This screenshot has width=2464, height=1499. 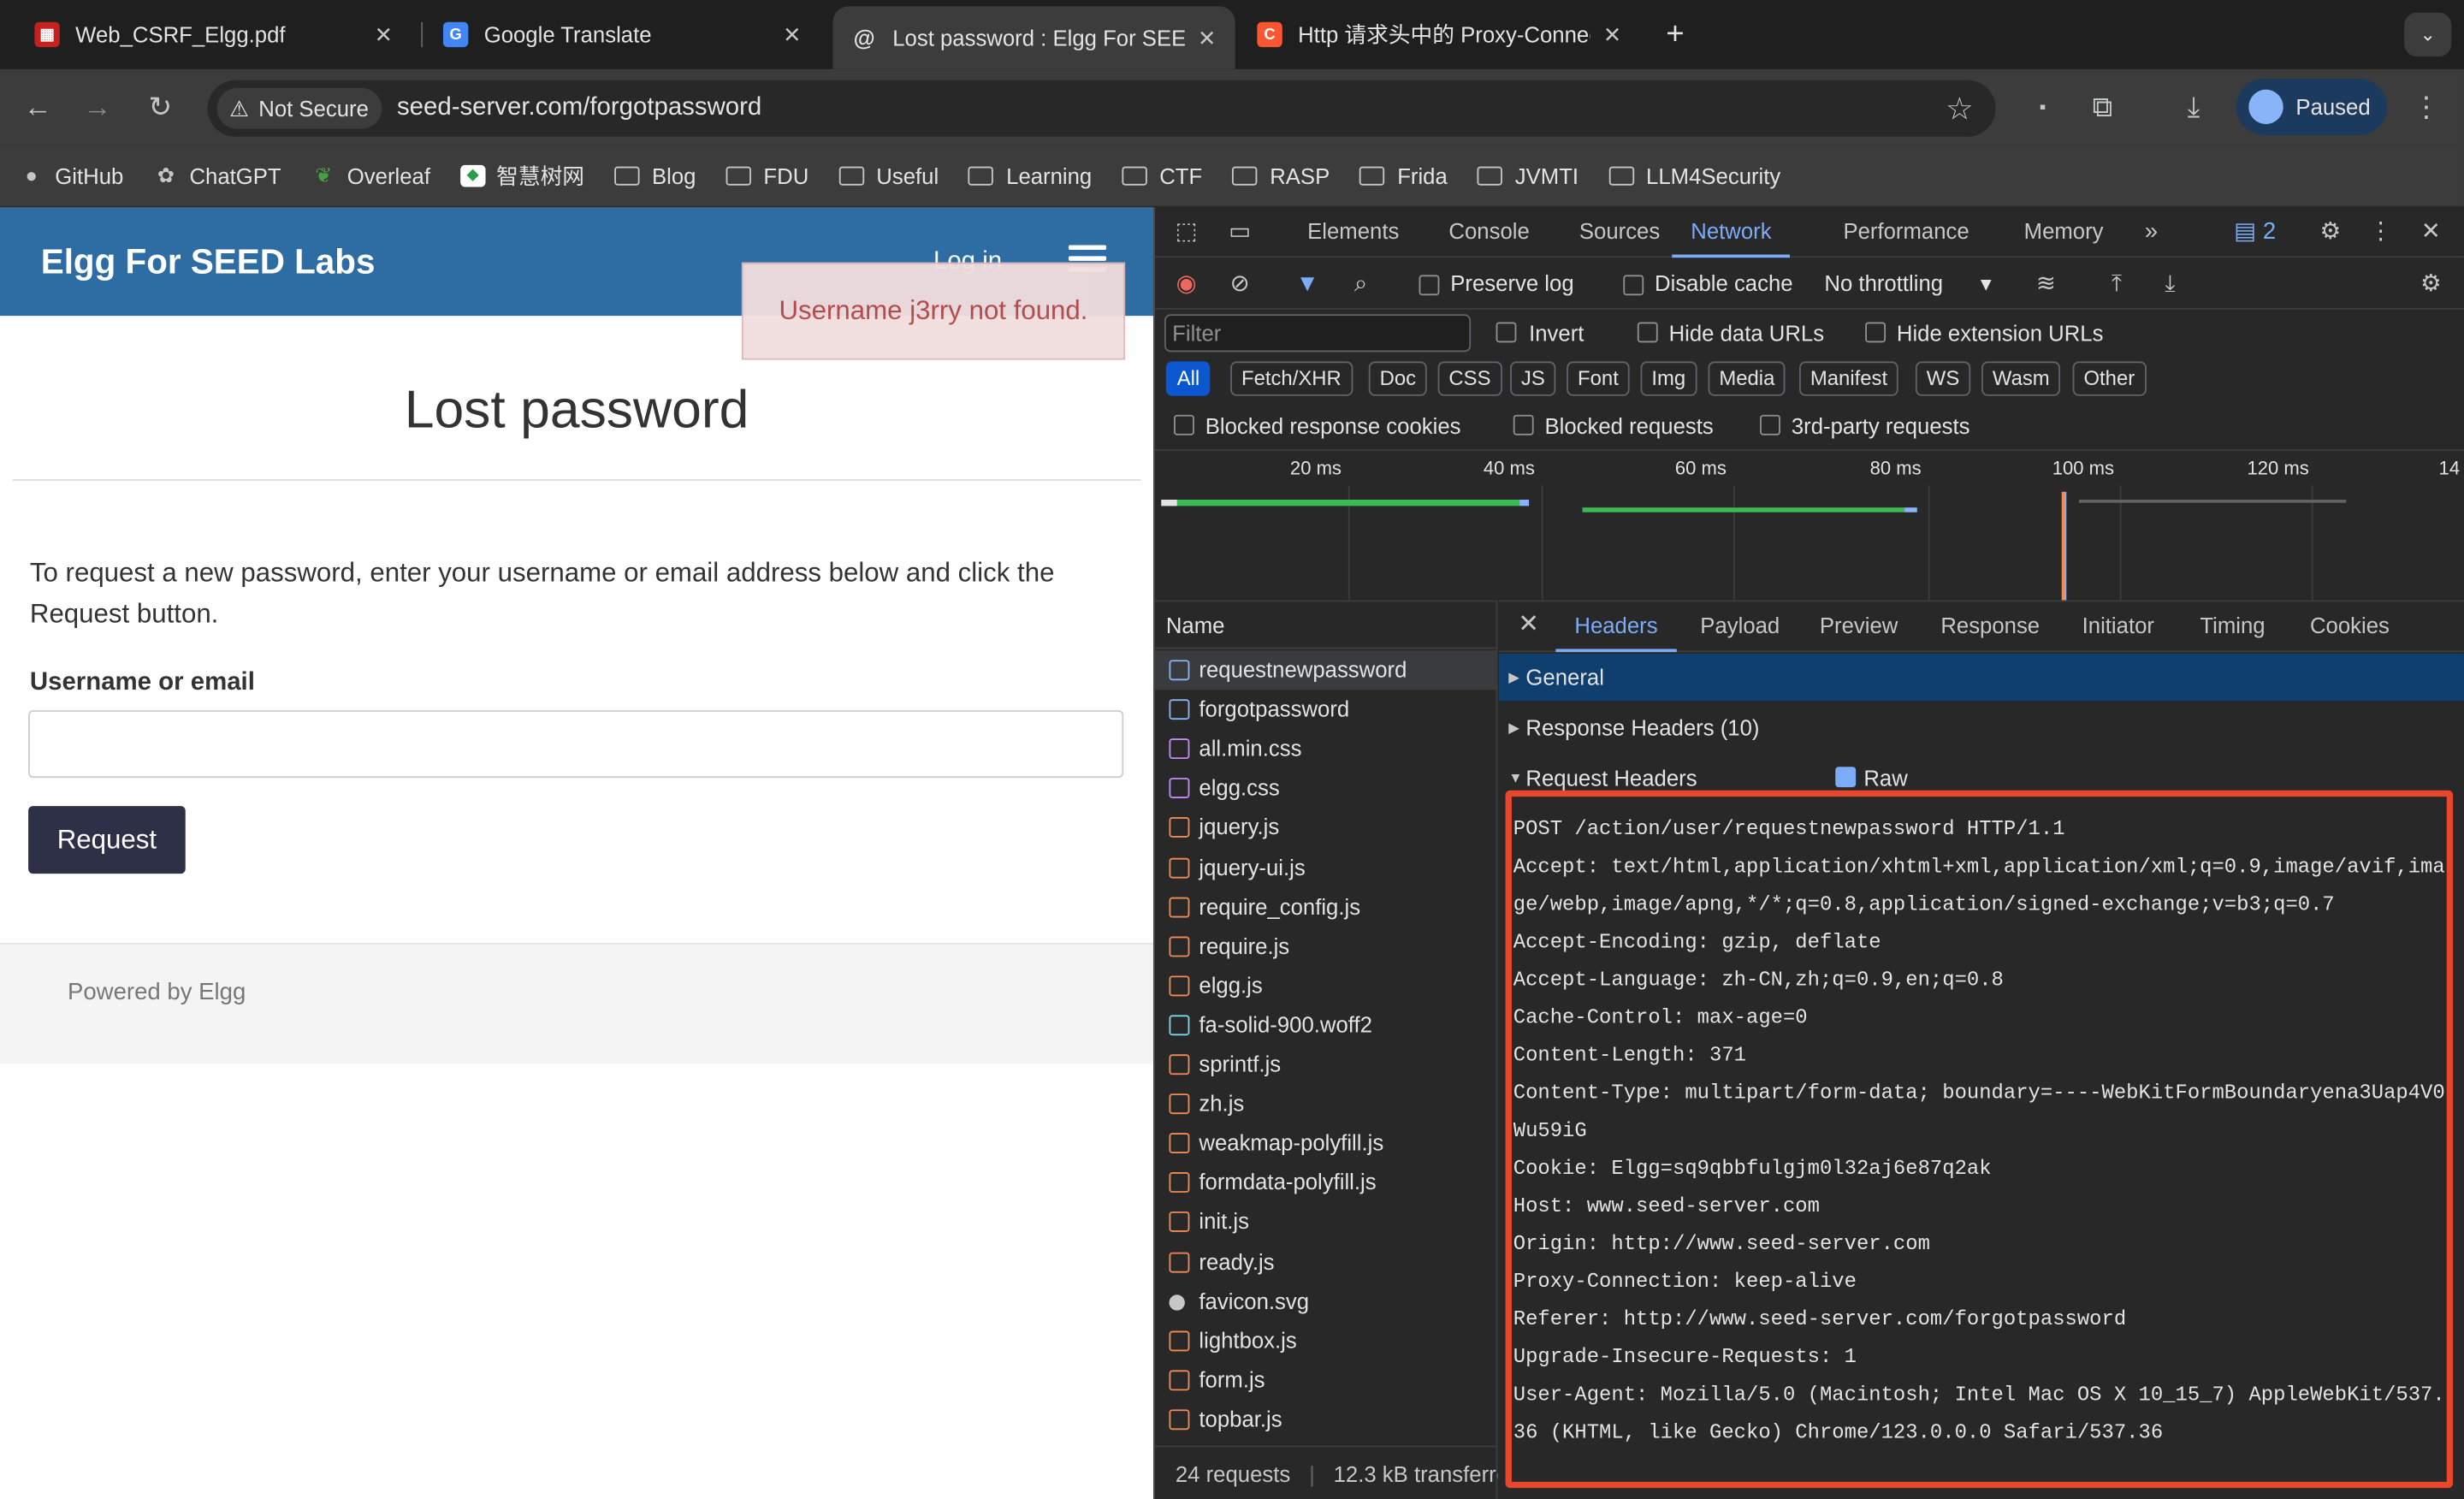 I want to click on filter-other: Other, so click(x=2109, y=379).